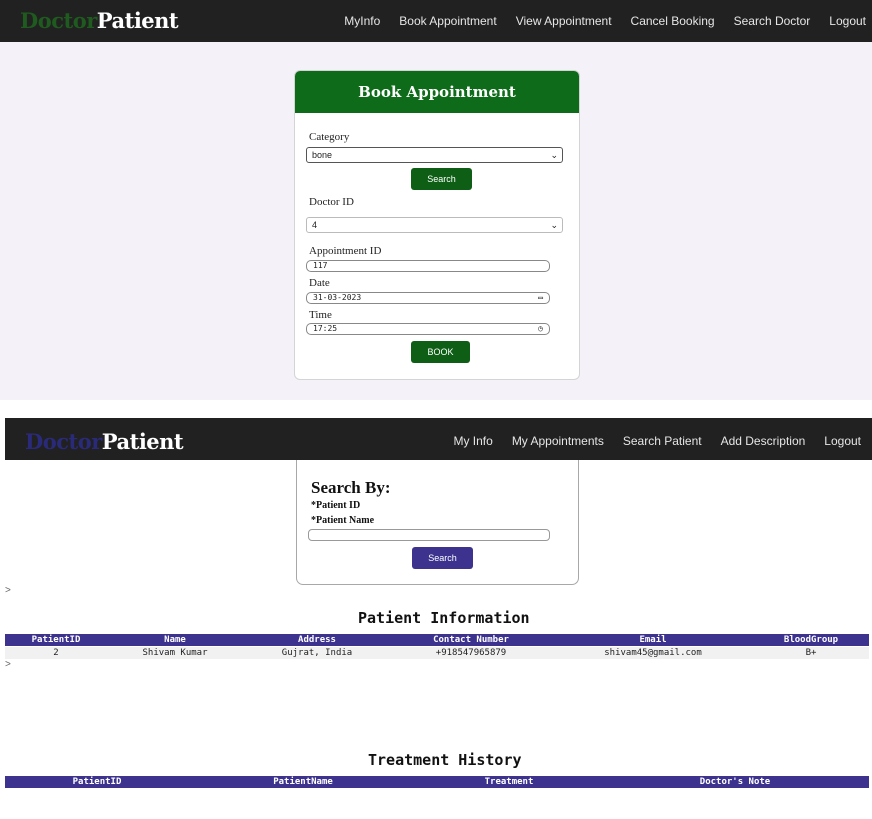 Image resolution: width=872 pixels, height=819 pixels. I want to click on appointment-id-label: Appointment ID, so click(345, 251).